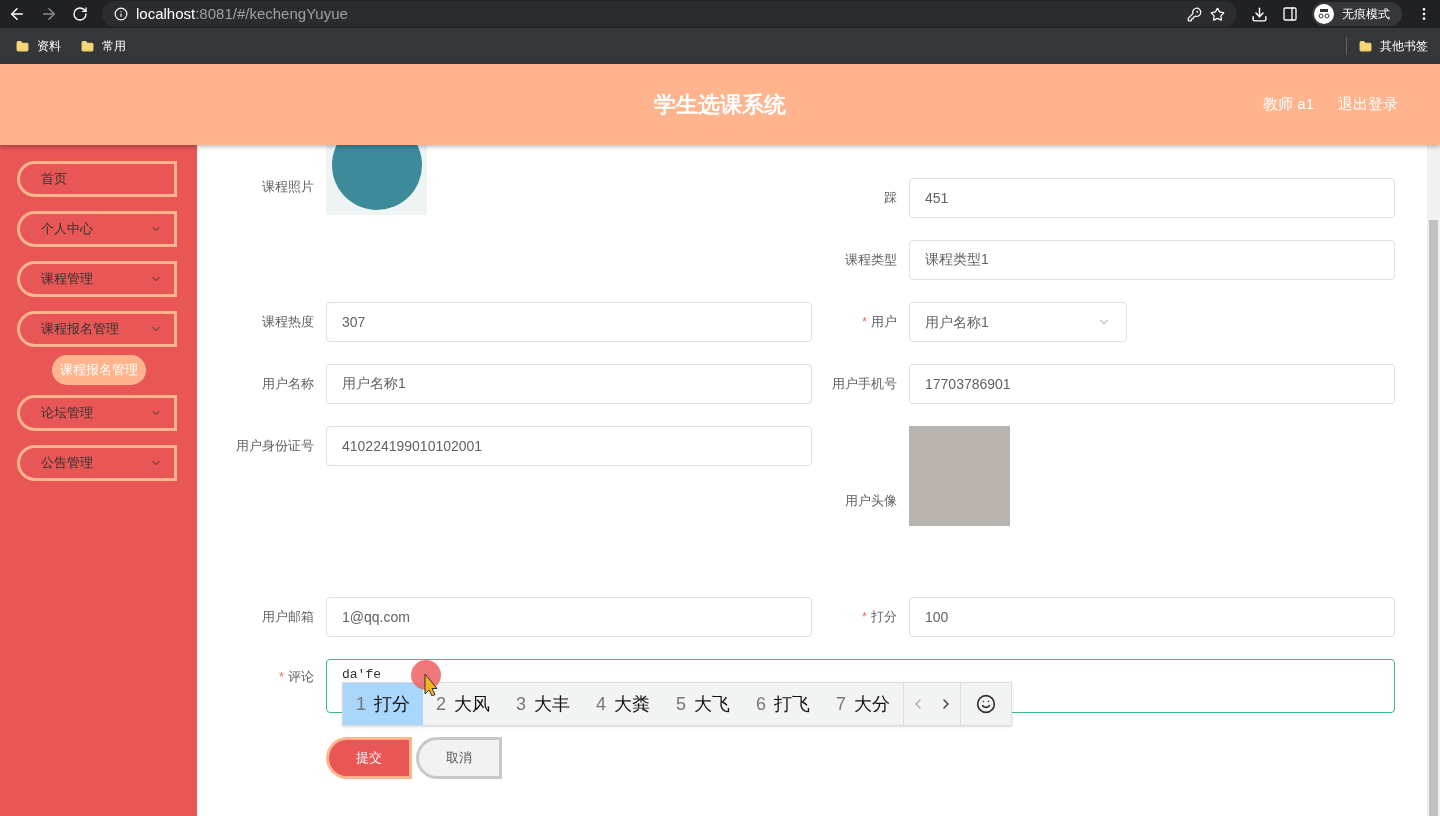  Describe the element at coordinates (97, 179) in the screenshot. I see `menu-item: 首页` at that location.